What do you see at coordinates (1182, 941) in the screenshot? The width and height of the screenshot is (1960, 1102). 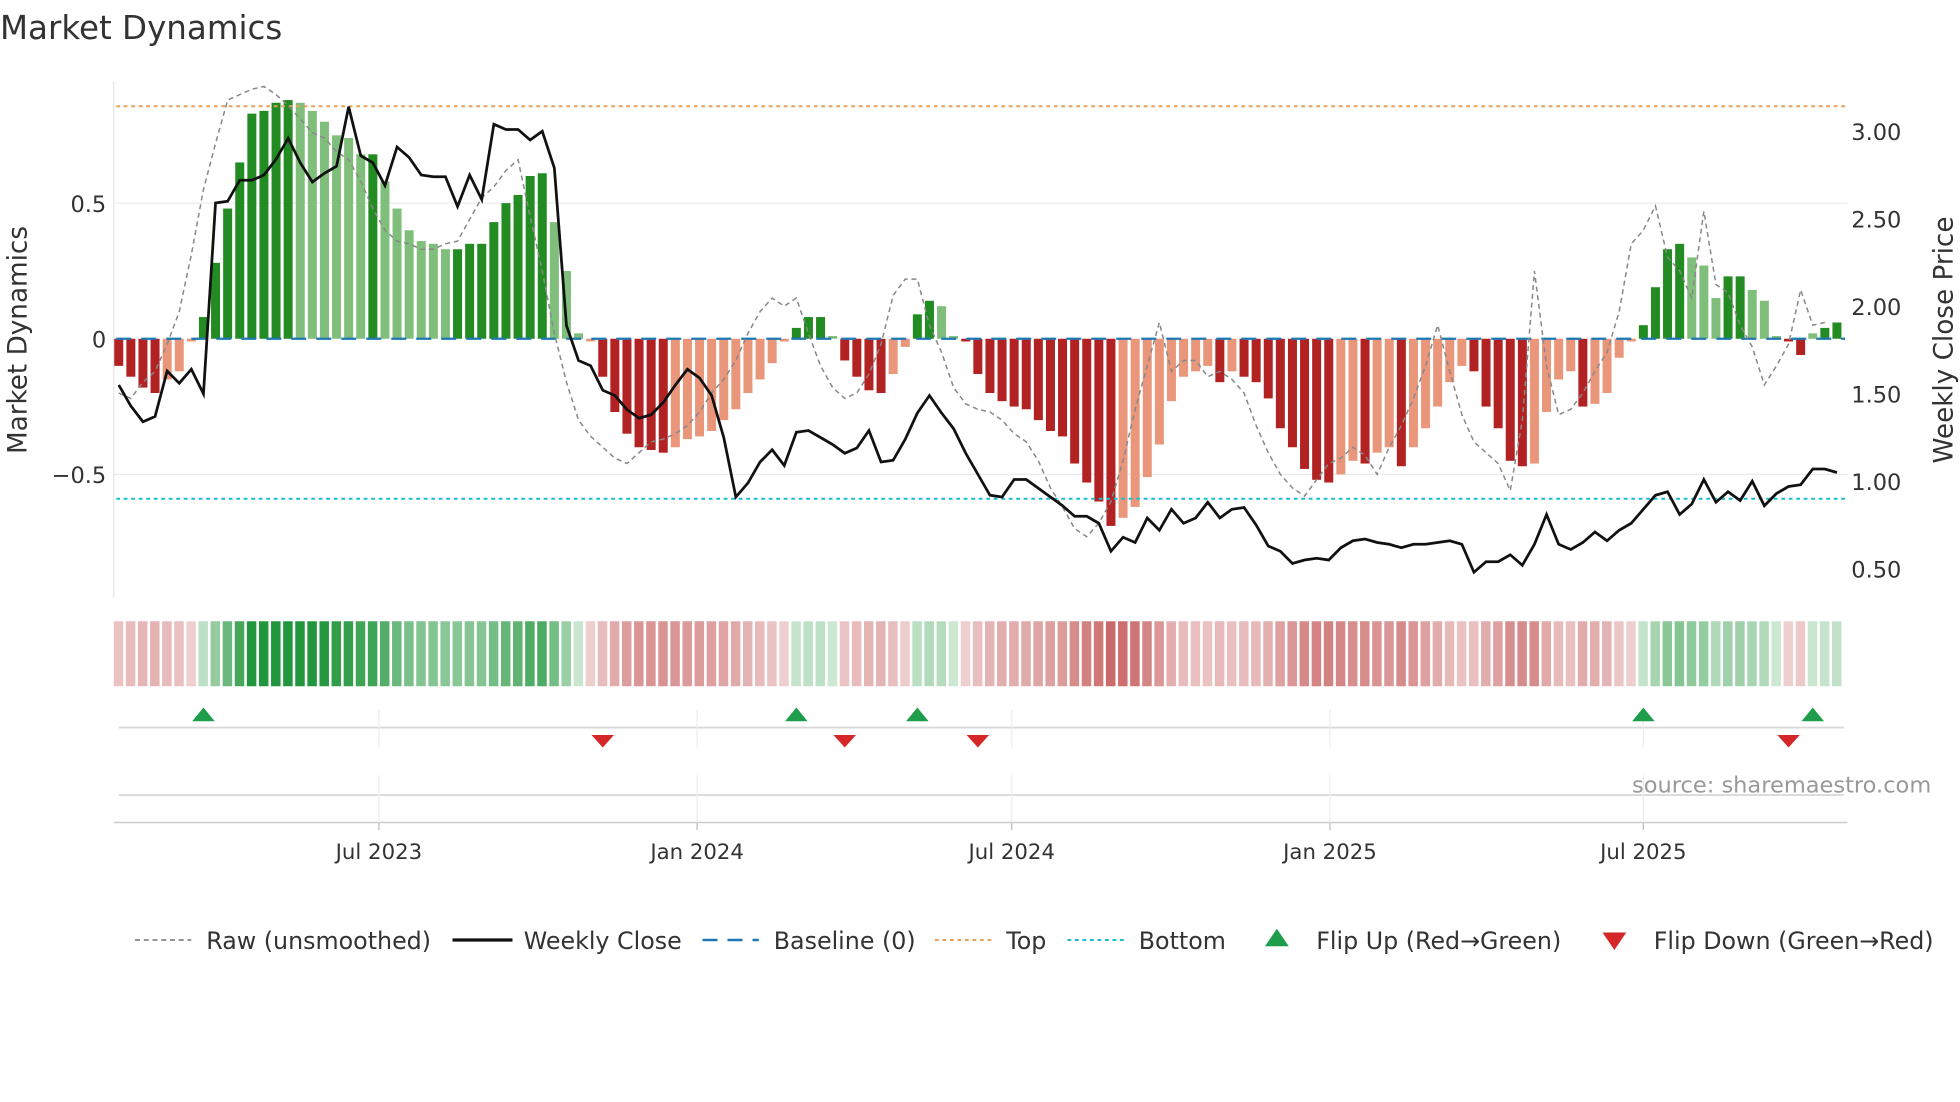 I see `legend-label: Bottom` at bounding box center [1182, 941].